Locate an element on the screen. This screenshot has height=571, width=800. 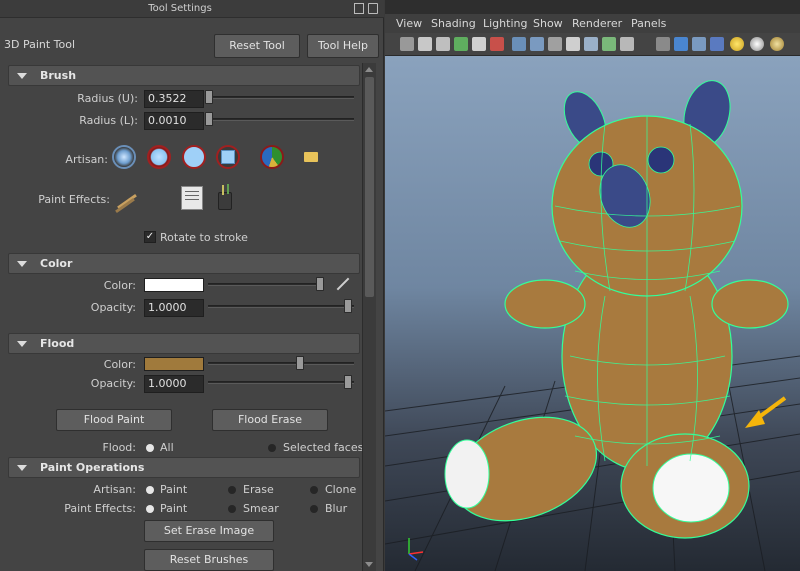
pe-smear-radio is located at coordinates (232, 509).